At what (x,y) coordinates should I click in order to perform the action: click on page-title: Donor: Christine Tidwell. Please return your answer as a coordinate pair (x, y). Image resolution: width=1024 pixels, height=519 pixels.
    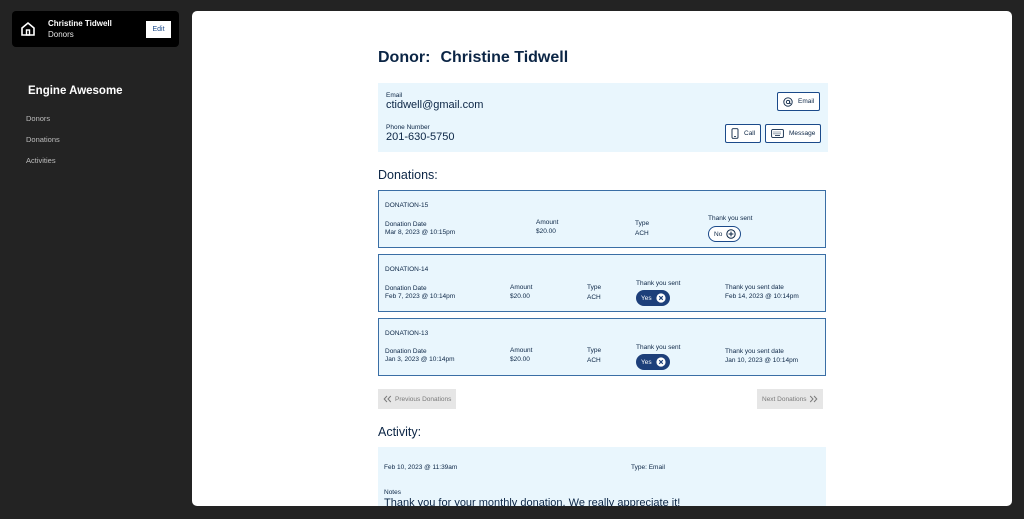
    Looking at the image, I should click on (473, 58).